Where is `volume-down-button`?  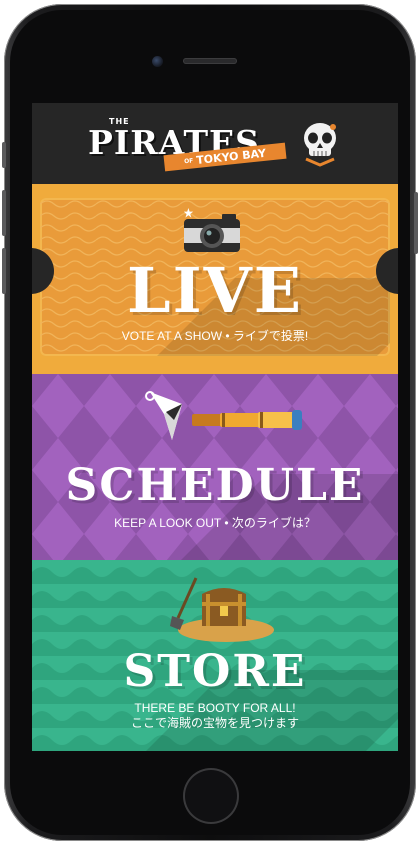
volume-down-button is located at coordinates (4, 271).